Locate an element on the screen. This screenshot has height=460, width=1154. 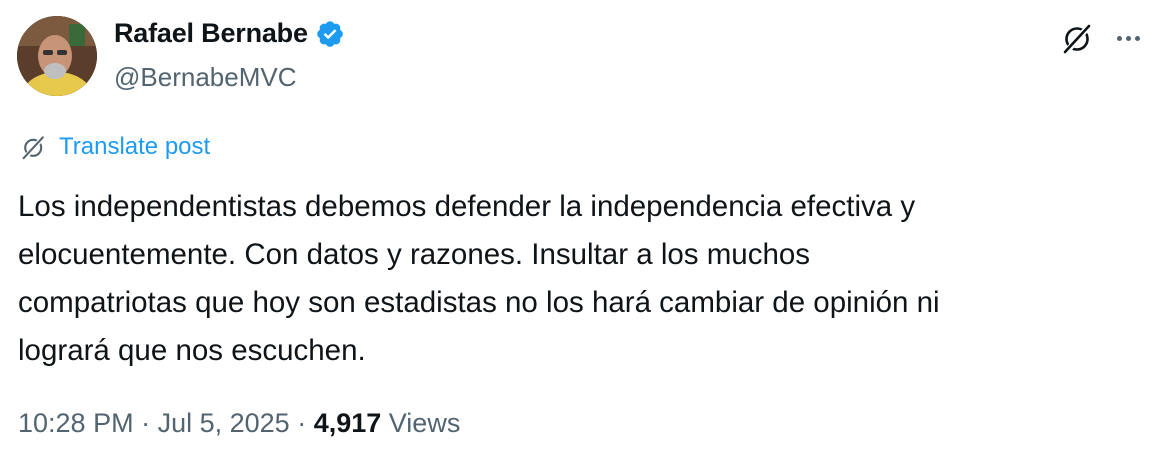
avatar is located at coordinates (57, 56).